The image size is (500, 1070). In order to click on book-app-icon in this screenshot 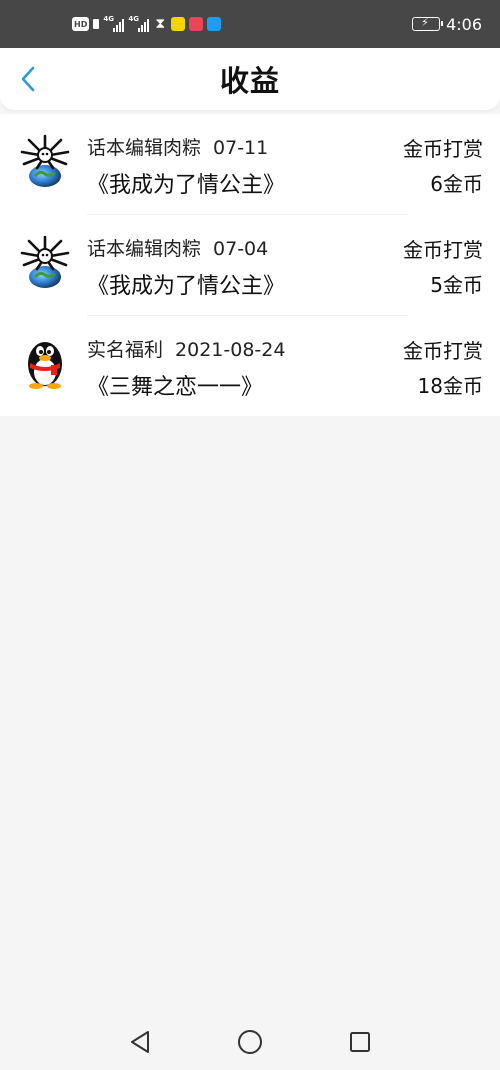, I will do `click(196, 24)`.